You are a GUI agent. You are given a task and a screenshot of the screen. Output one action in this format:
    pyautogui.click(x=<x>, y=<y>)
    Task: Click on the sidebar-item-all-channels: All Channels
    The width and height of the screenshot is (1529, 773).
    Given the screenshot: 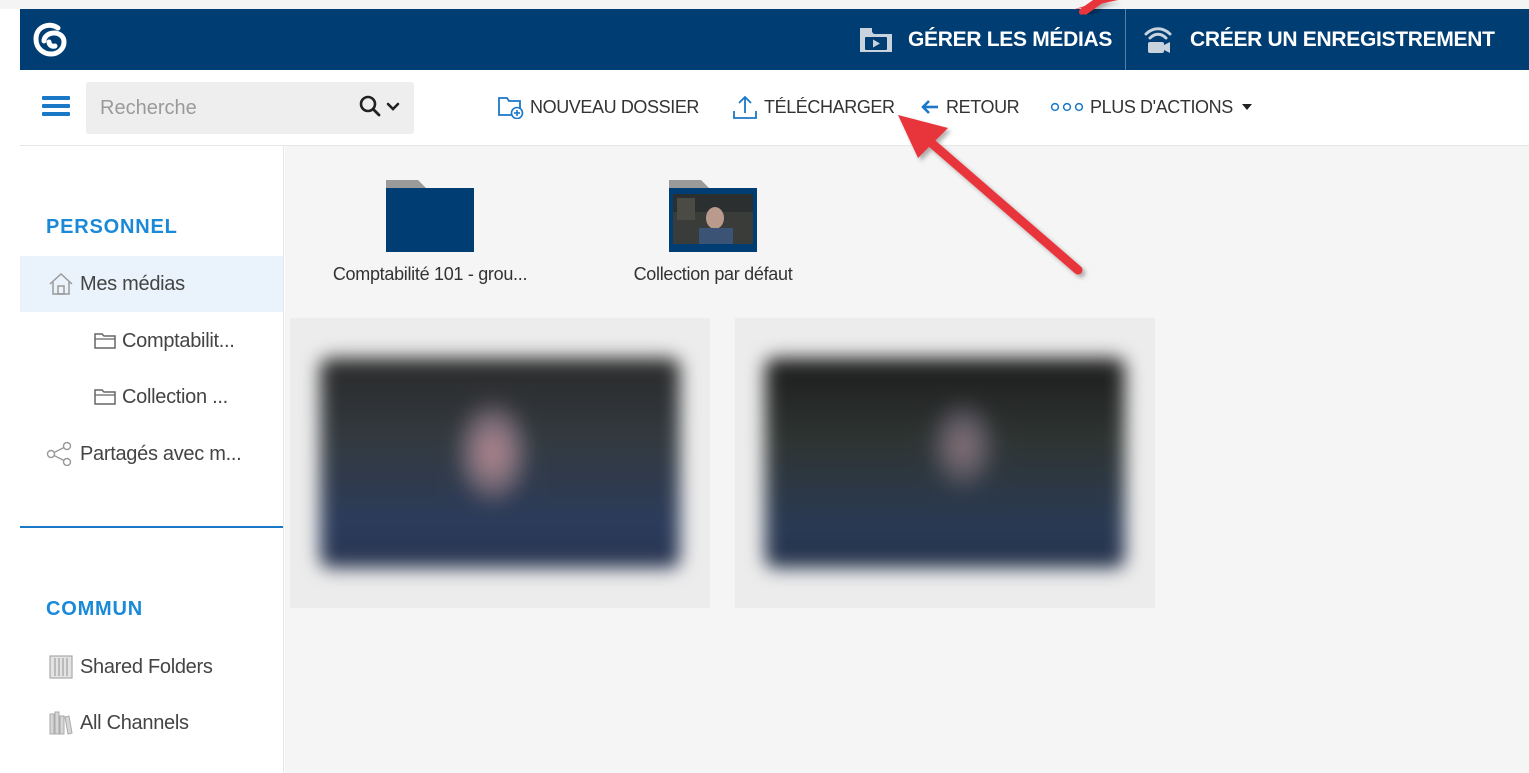 What is the action you would take?
    pyautogui.click(x=151, y=723)
    